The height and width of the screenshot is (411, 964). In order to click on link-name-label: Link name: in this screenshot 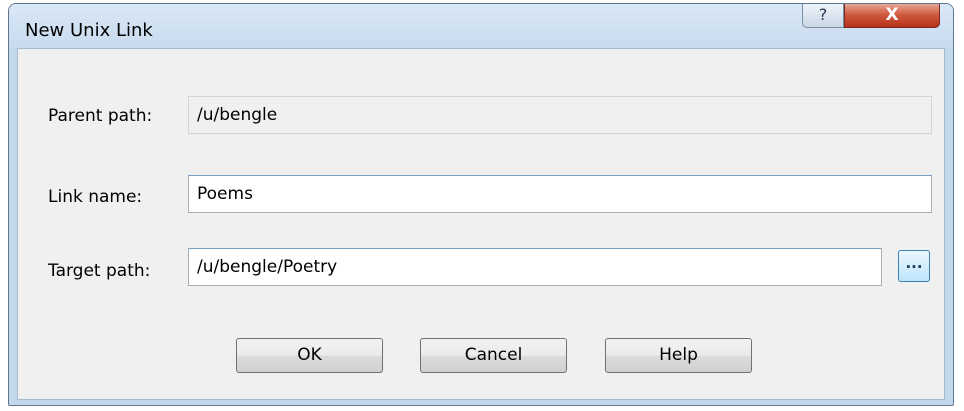, I will do `click(95, 197)`.